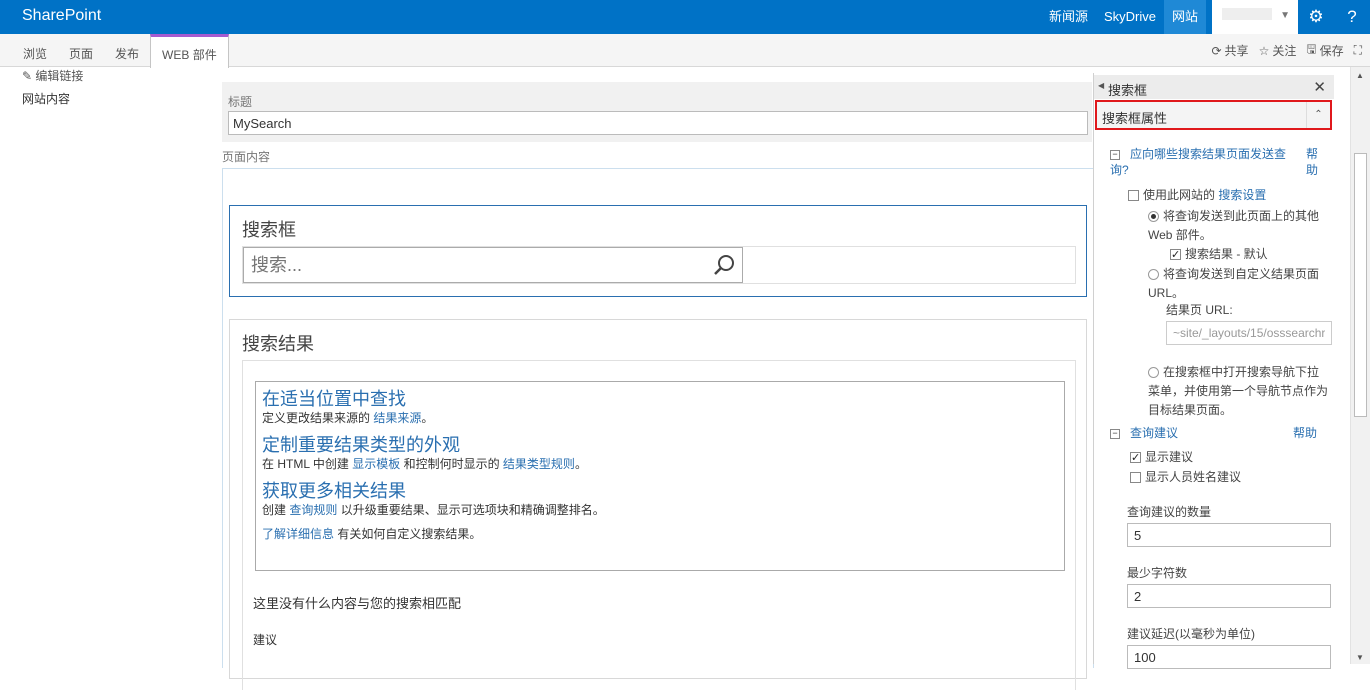 This screenshot has height=690, width=1370. What do you see at coordinates (81, 50) in the screenshot?
I see `tab-page: 页面` at bounding box center [81, 50].